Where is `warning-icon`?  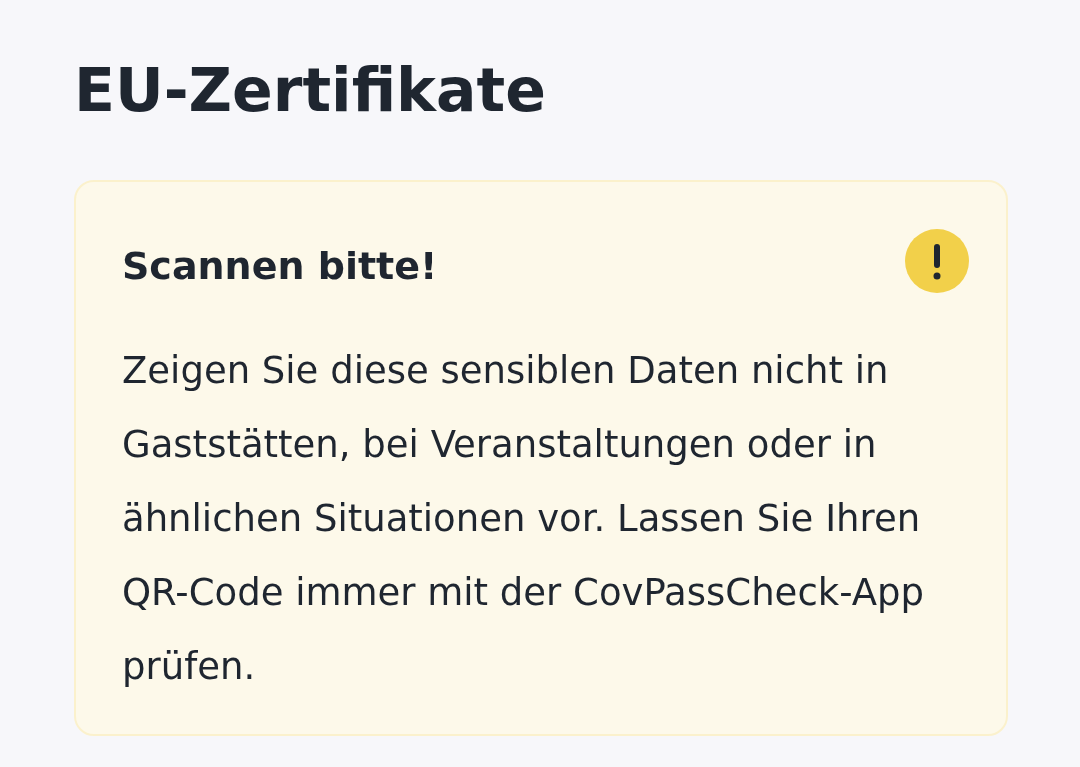 warning-icon is located at coordinates (937, 261).